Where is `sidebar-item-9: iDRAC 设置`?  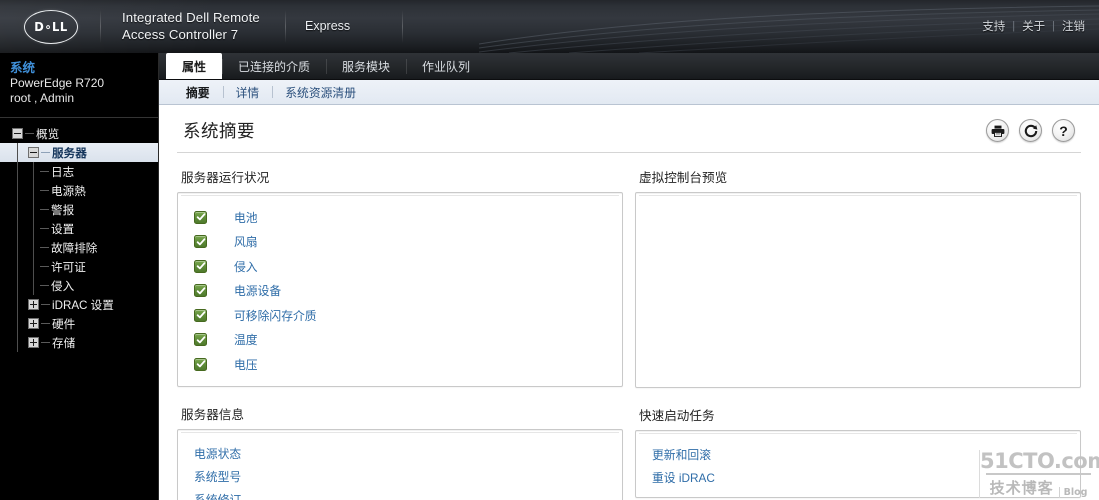 sidebar-item-9: iDRAC 设置 is located at coordinates (79, 304).